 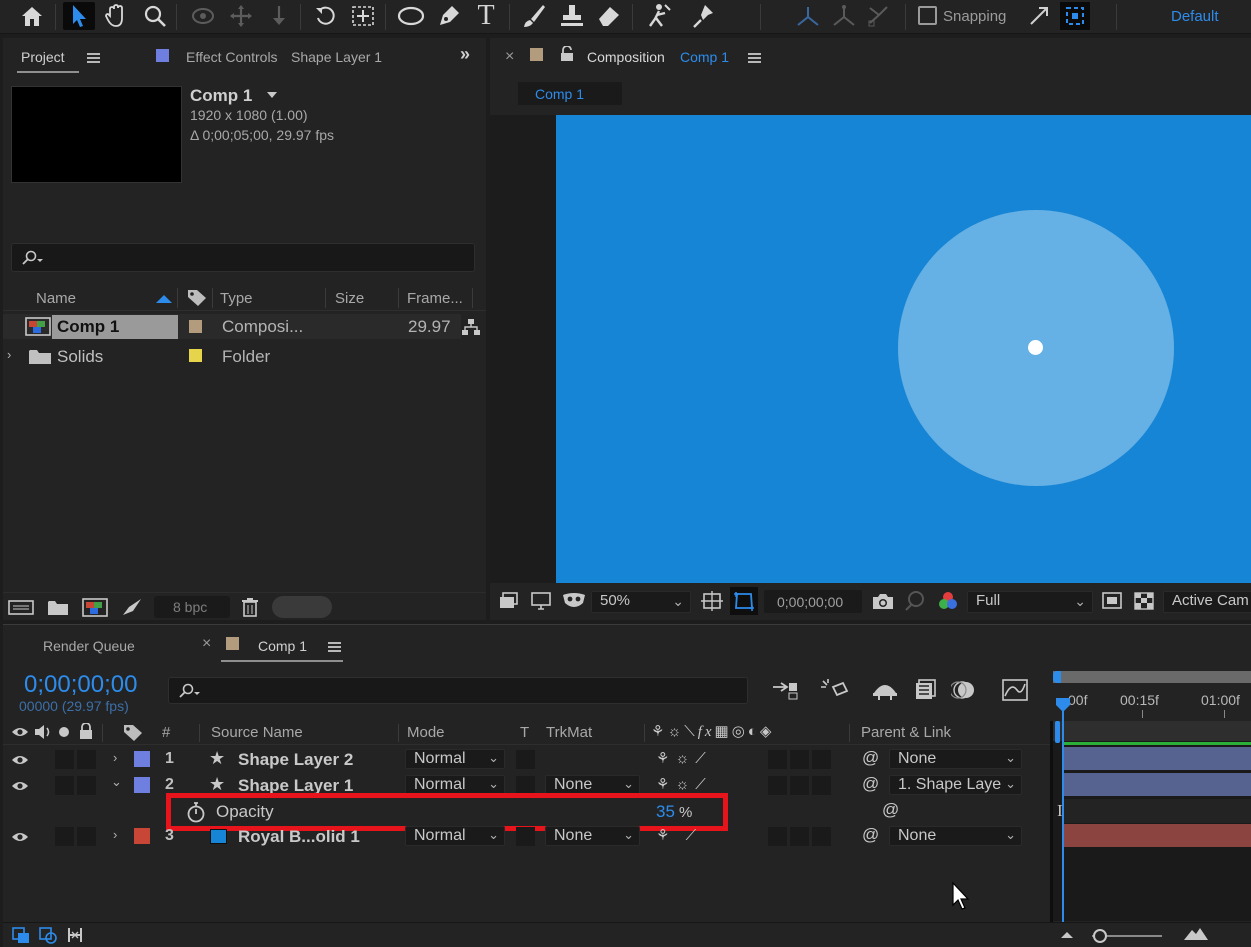 What do you see at coordinates (885, 690) in the screenshot?
I see `shy-layers-icon` at bounding box center [885, 690].